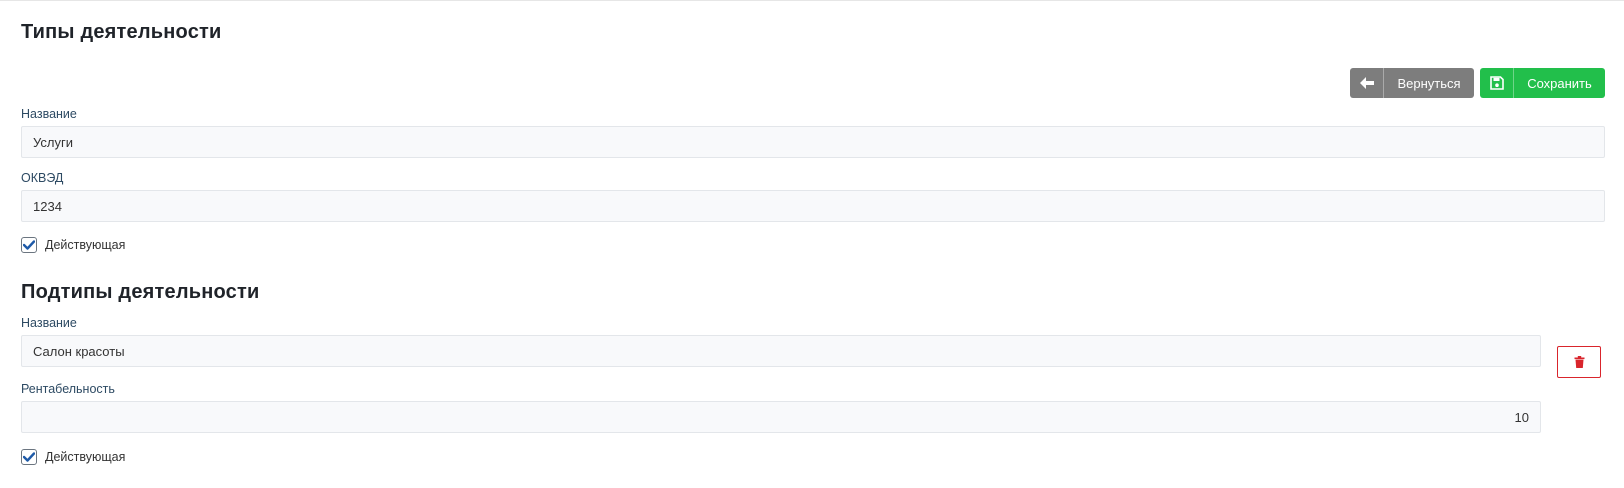 The height and width of the screenshot is (488, 1624). What do you see at coordinates (781, 351) in the screenshot?
I see `subtype-name-input: Салон красоты` at bounding box center [781, 351].